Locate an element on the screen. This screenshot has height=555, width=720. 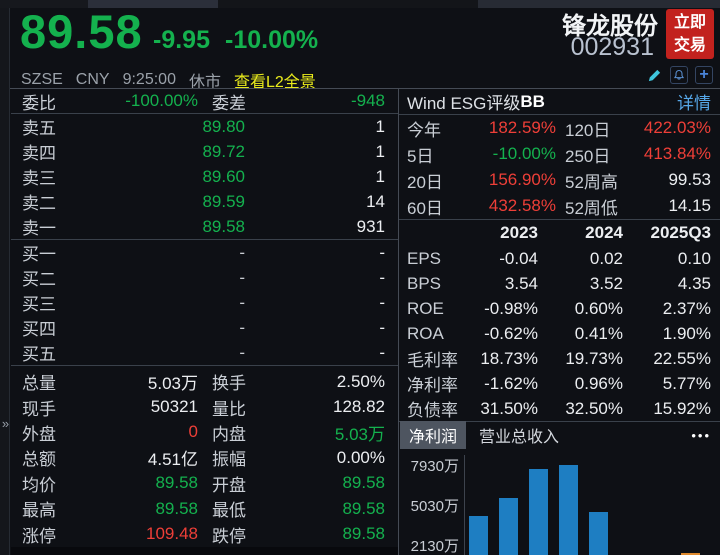
left-rail is located at coordinates (5, 281).